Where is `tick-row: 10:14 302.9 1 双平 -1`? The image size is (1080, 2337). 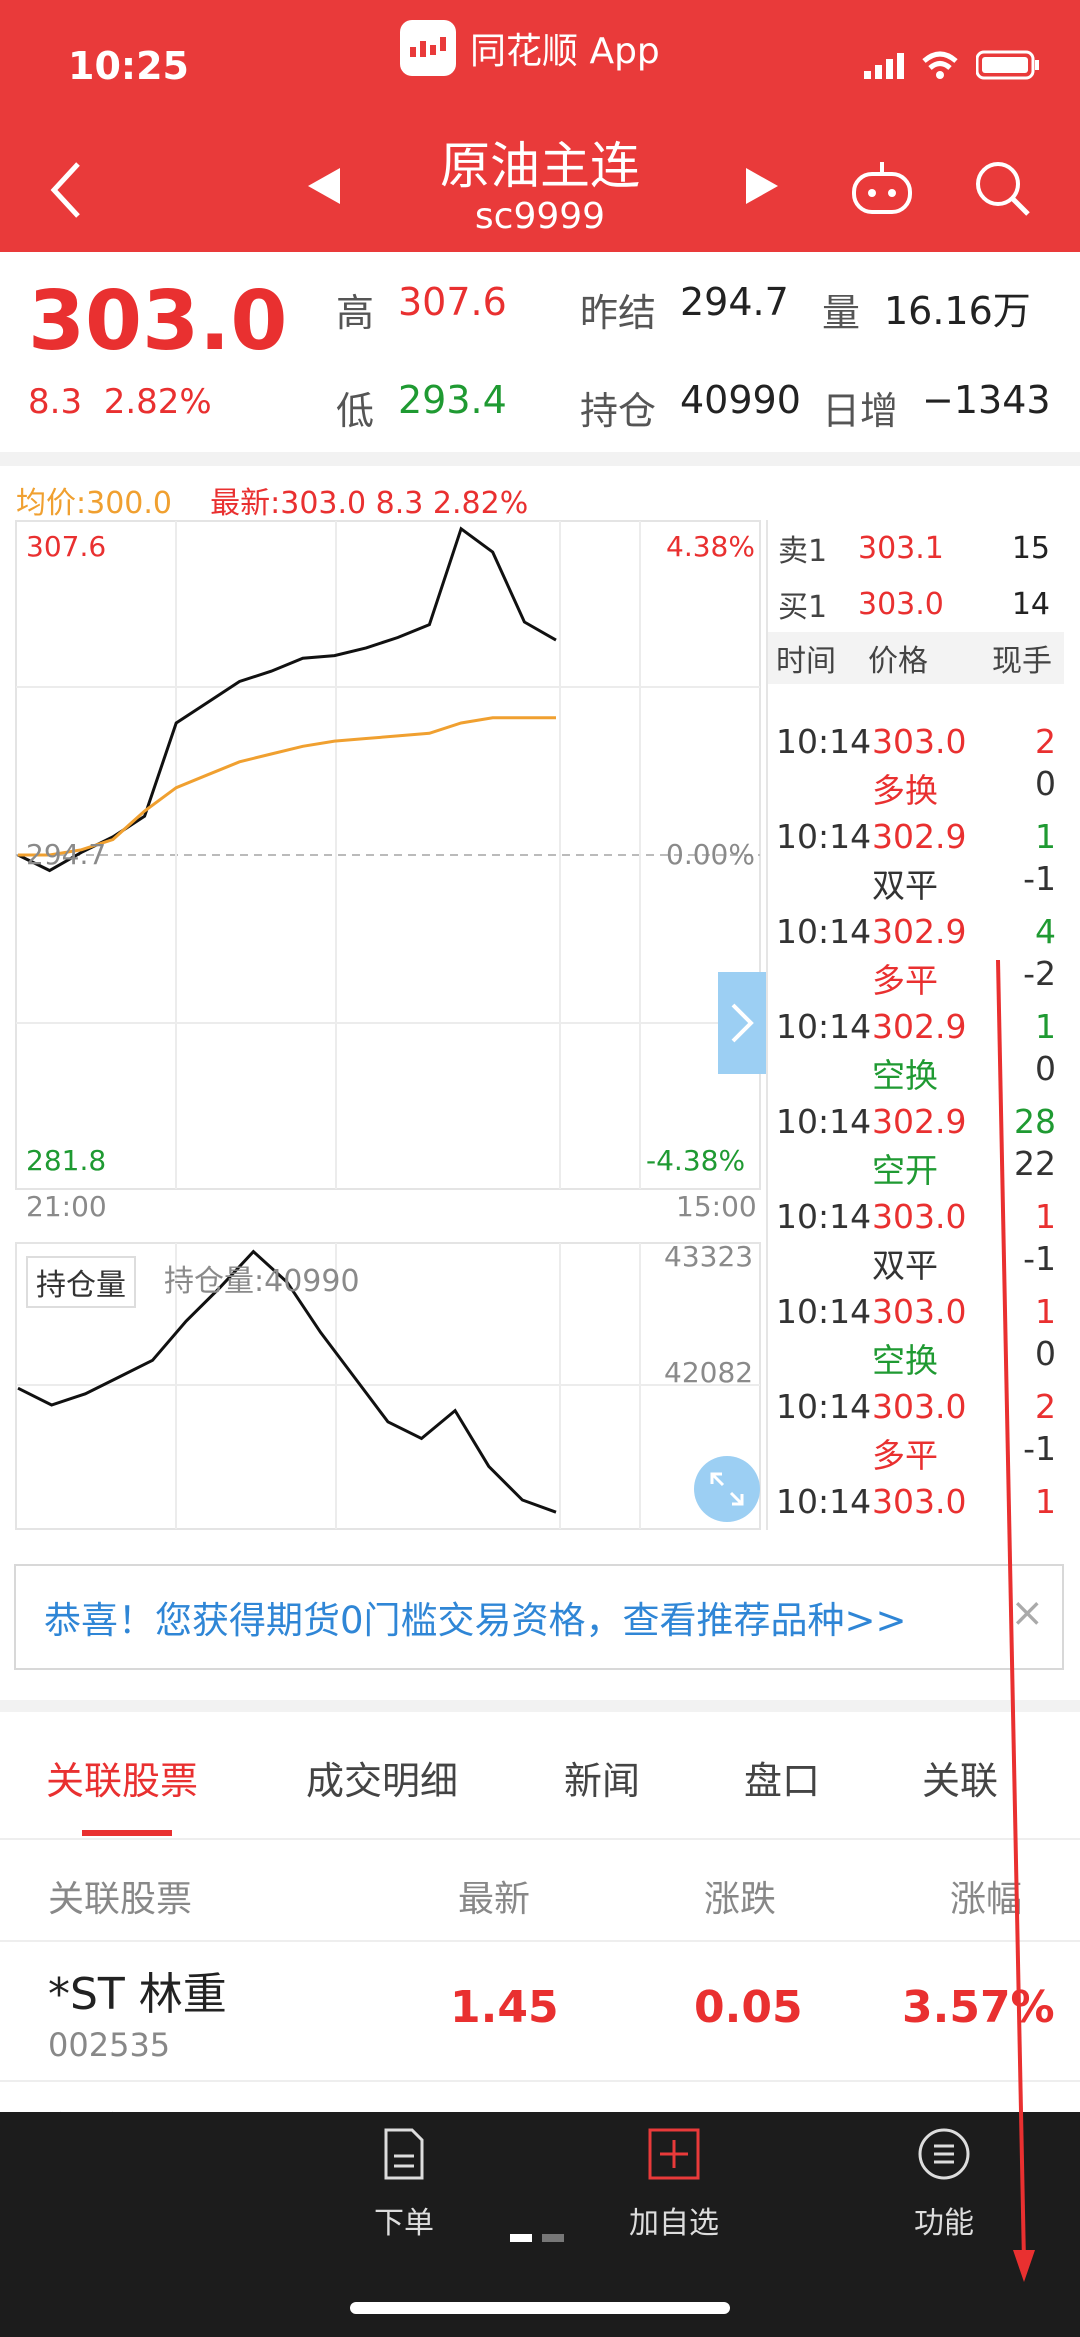 tick-row: 10:14 302.9 1 双平 -1 is located at coordinates (916, 858).